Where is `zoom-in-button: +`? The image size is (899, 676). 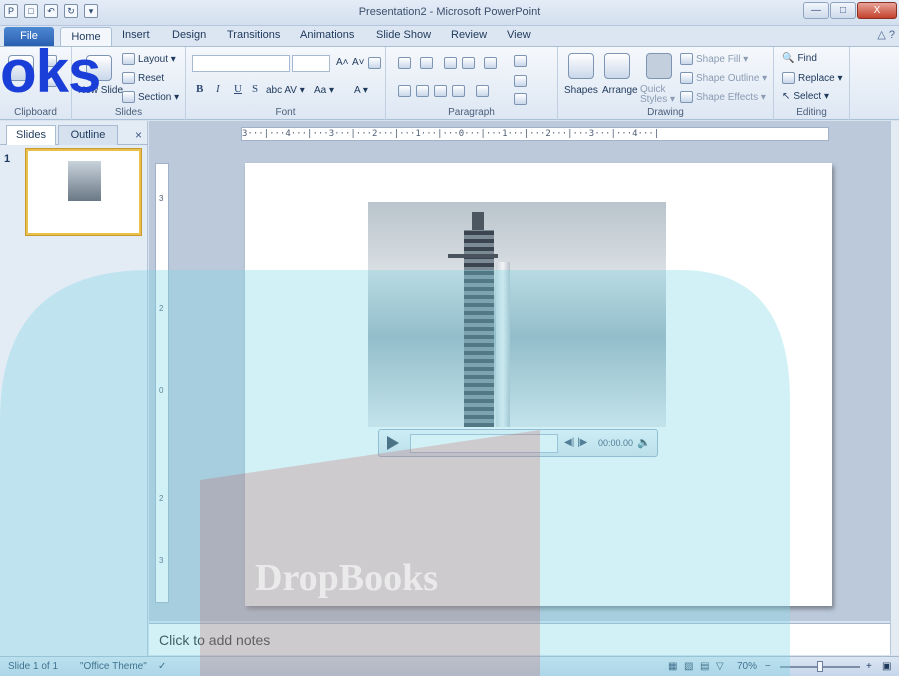 zoom-in-button: + is located at coordinates (869, 666).